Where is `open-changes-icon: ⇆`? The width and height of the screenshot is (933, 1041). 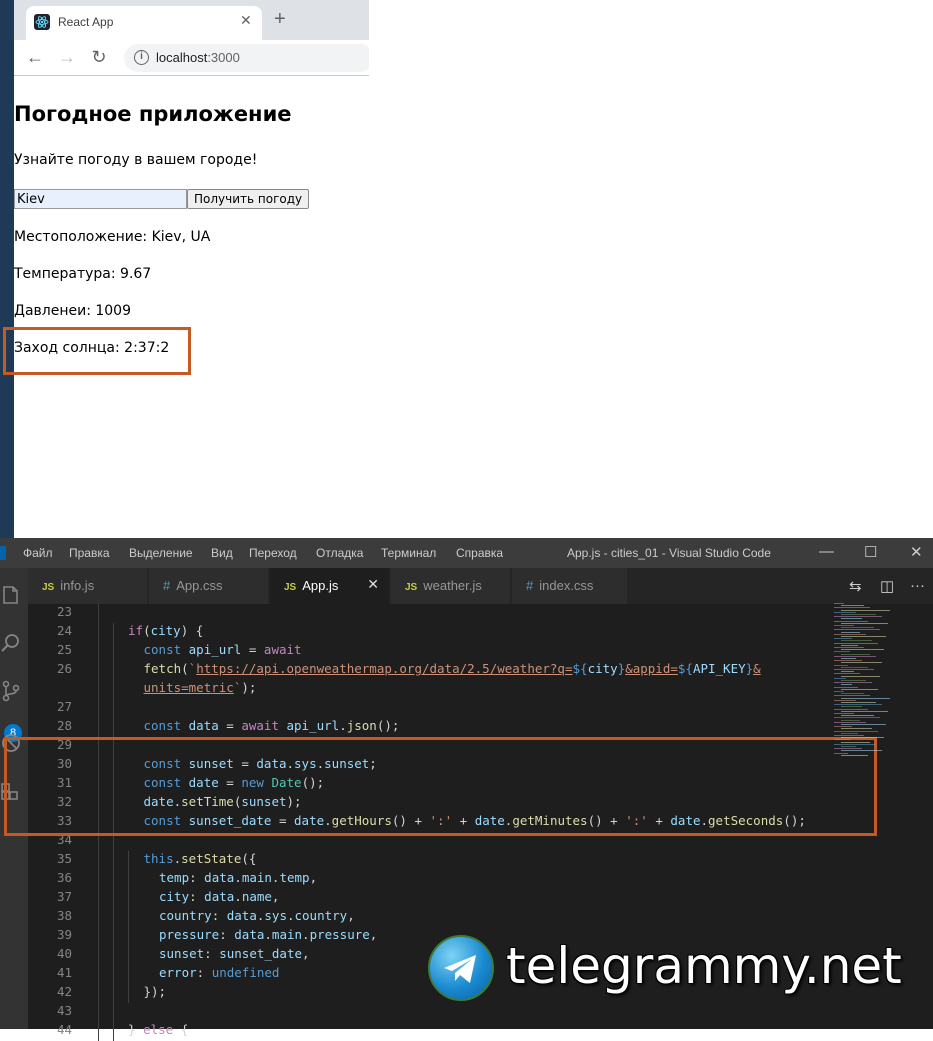 open-changes-icon: ⇆ is located at coordinates (855, 586).